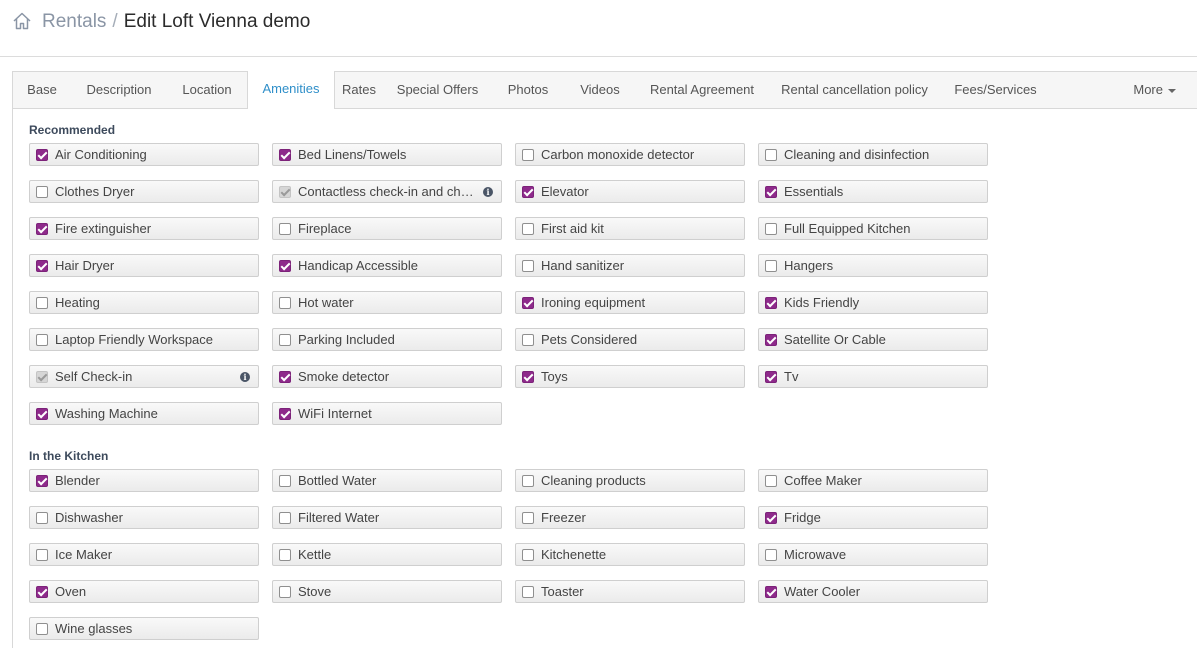 The image size is (1197, 648). Describe the element at coordinates (630, 191) in the screenshot. I see `amenity-checkbox-elevator: Elevator` at that location.